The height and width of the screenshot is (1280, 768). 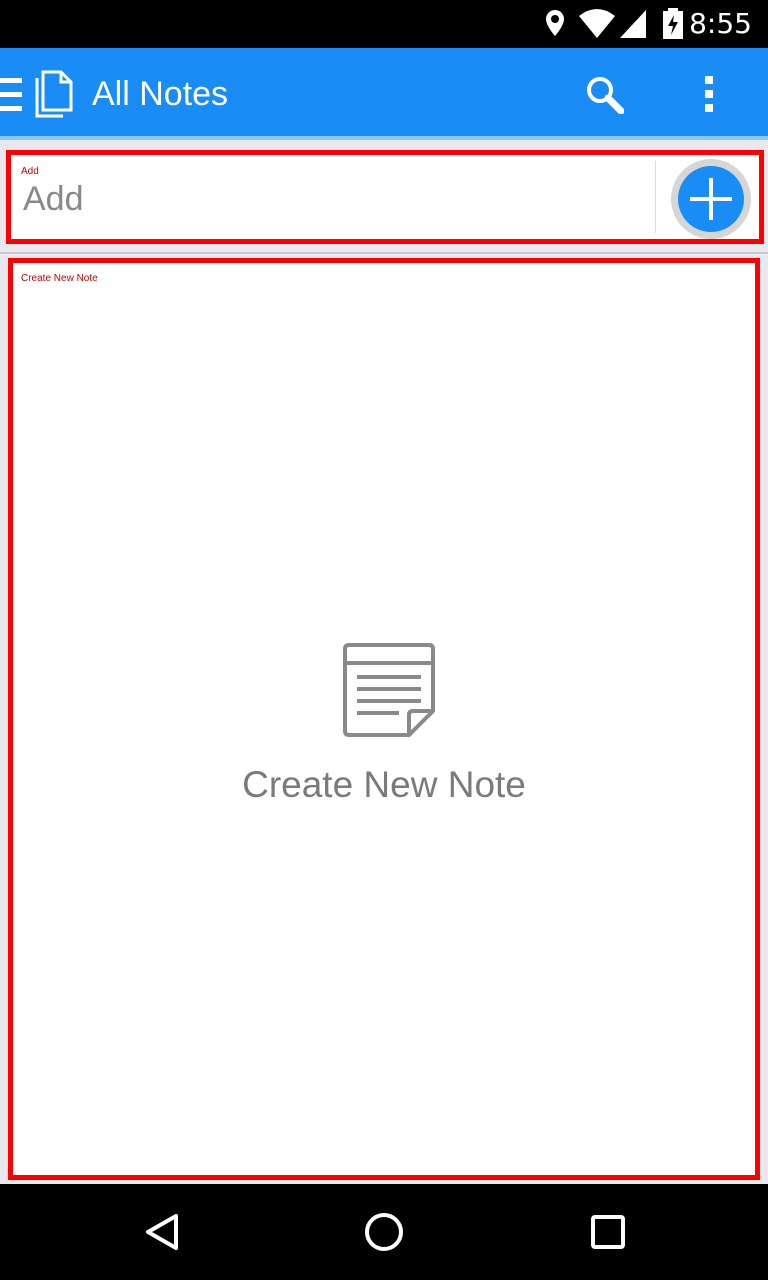 What do you see at coordinates (709, 94) in the screenshot?
I see `overflow-menu-icon` at bounding box center [709, 94].